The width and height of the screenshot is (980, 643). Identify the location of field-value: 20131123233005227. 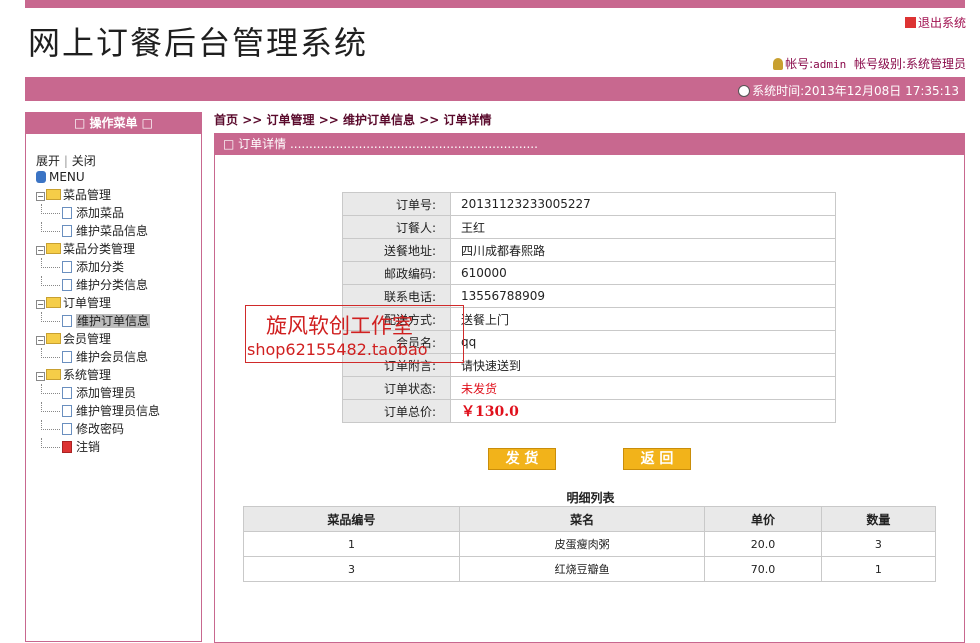
(643, 204).